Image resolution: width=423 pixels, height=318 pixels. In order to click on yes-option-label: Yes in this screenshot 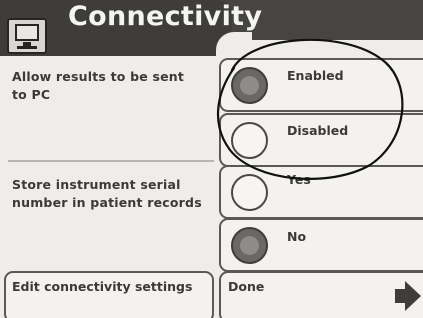, I will do `click(299, 179)`.